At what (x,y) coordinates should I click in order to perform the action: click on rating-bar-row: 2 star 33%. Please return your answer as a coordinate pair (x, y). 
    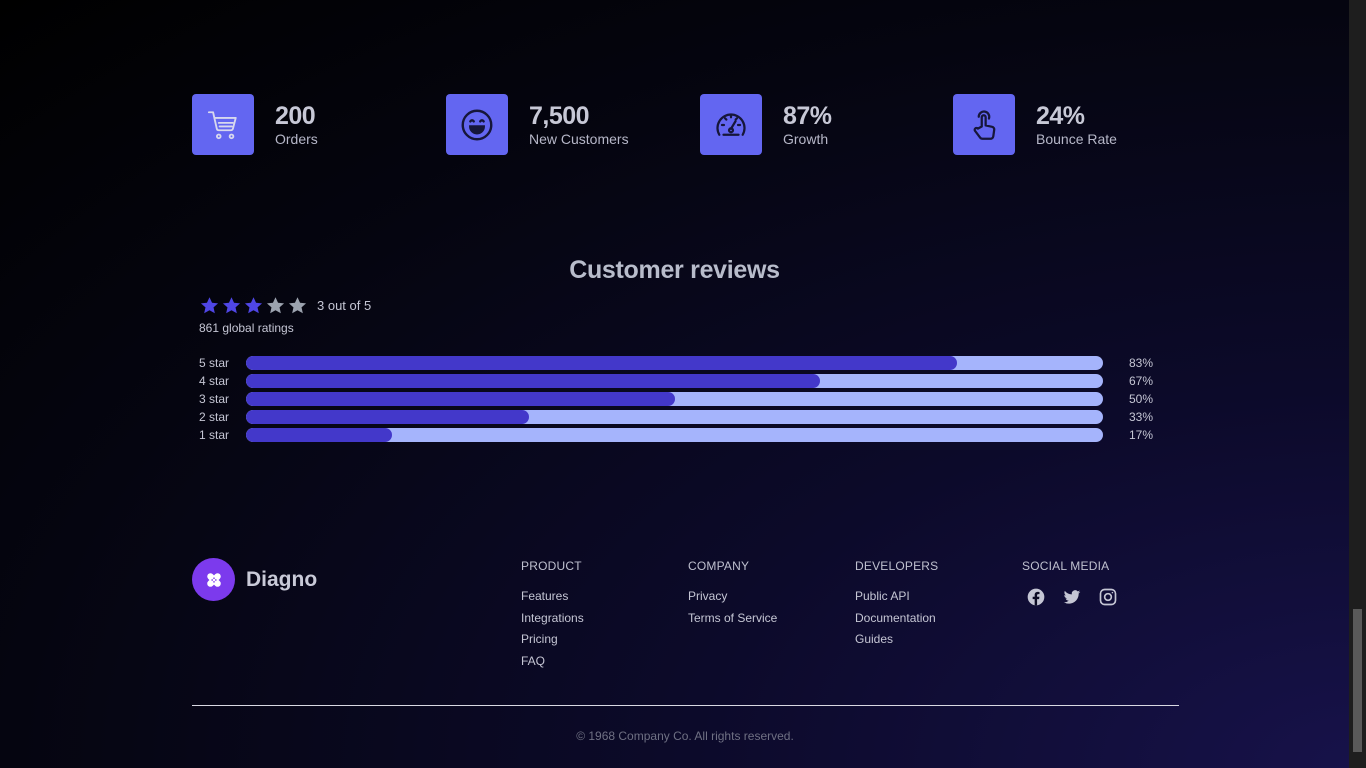
    Looking at the image, I should click on (679, 417).